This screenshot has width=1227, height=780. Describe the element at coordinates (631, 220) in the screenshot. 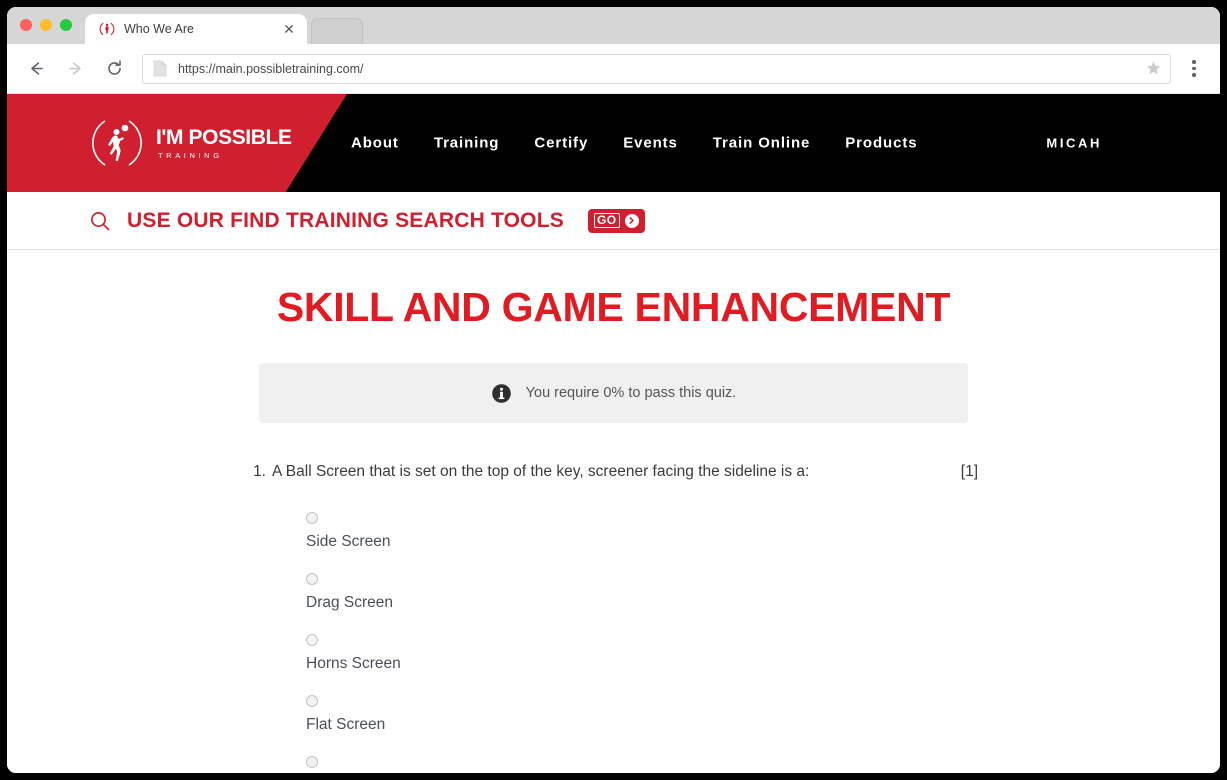

I see `chevron-right-icon` at that location.